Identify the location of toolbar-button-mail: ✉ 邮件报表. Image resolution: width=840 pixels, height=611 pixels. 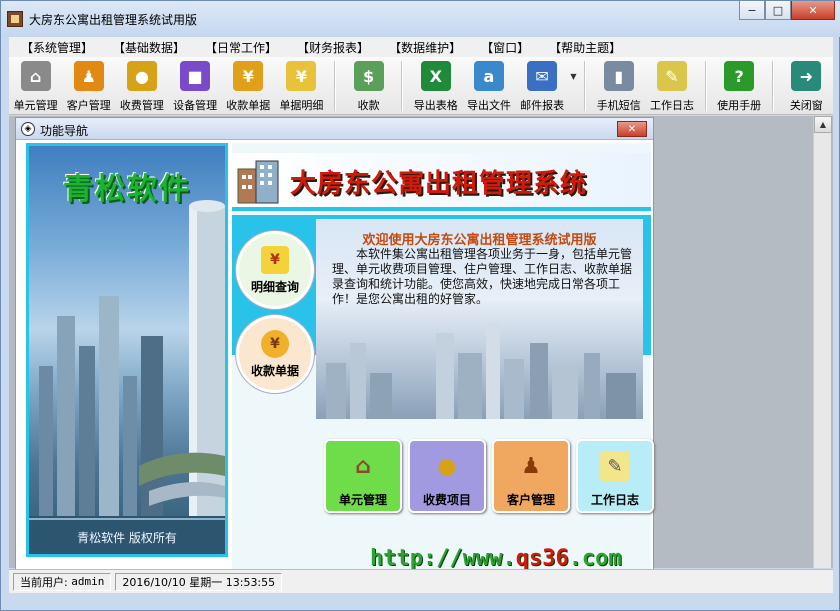
(542, 85).